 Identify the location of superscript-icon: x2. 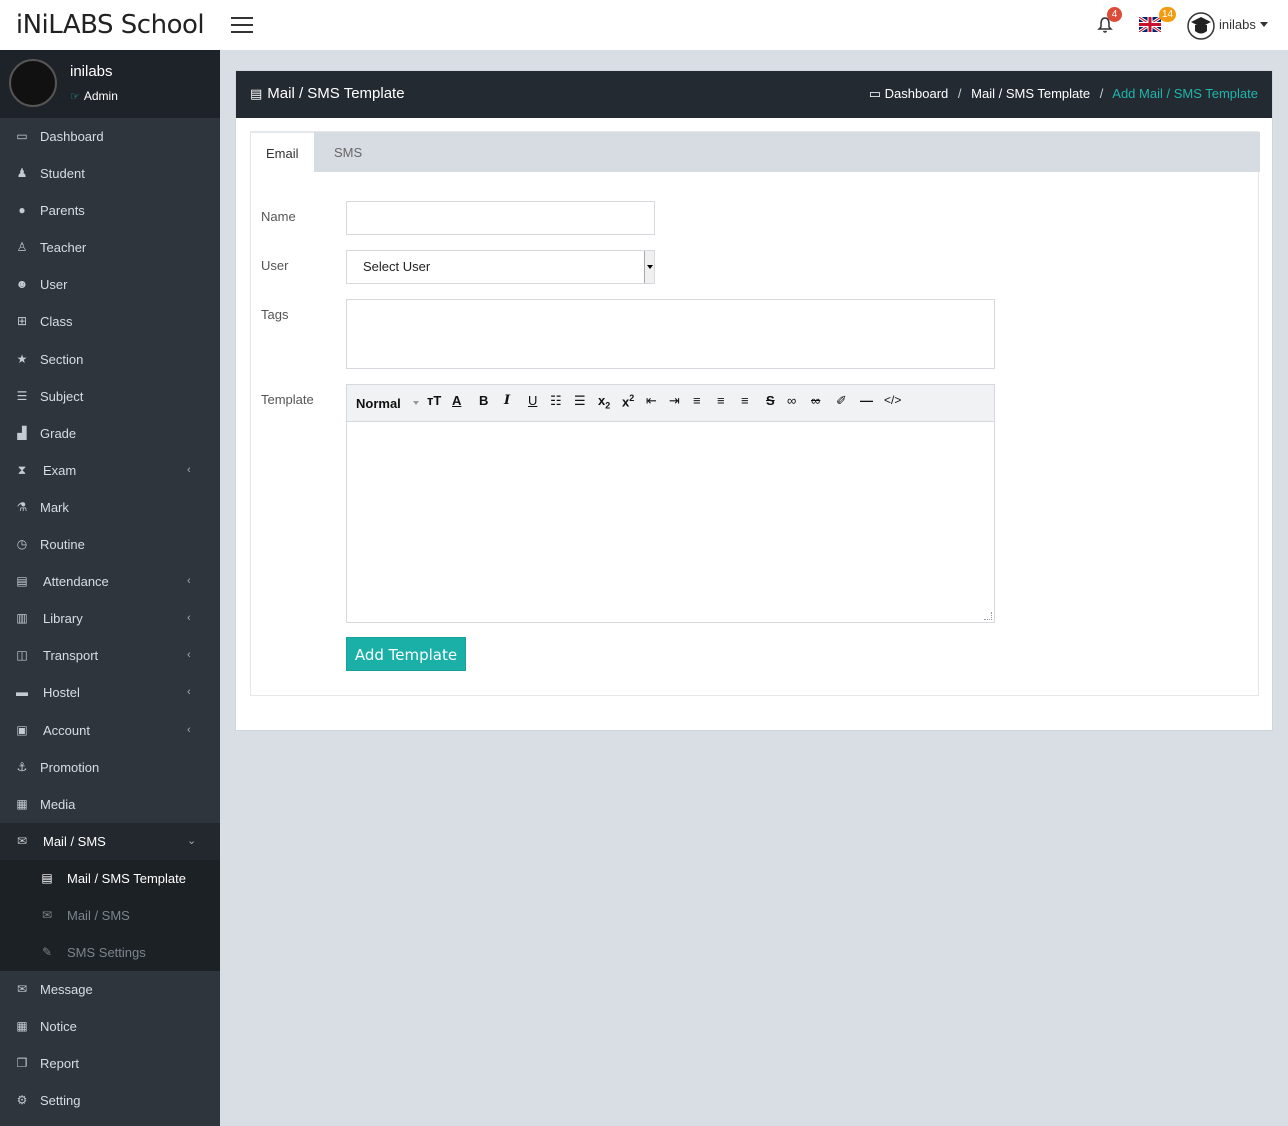
(628, 401).